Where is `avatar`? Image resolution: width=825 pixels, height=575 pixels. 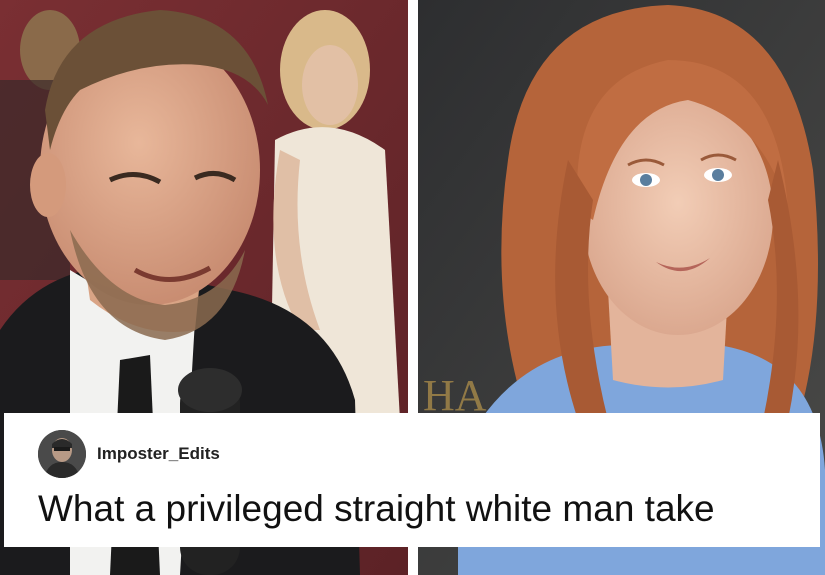
avatar is located at coordinates (62, 454).